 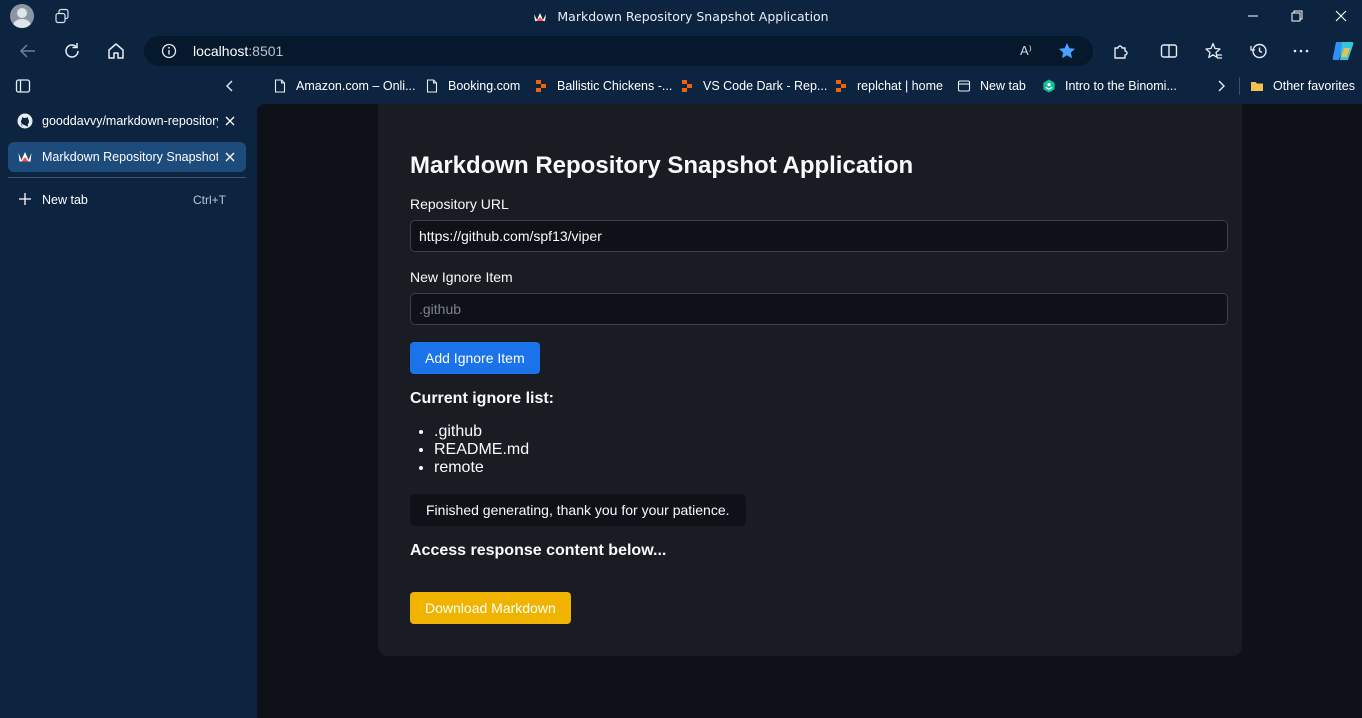 What do you see at coordinates (209, 200) in the screenshot?
I see `new-tab-shortcut: Ctrl+T` at bounding box center [209, 200].